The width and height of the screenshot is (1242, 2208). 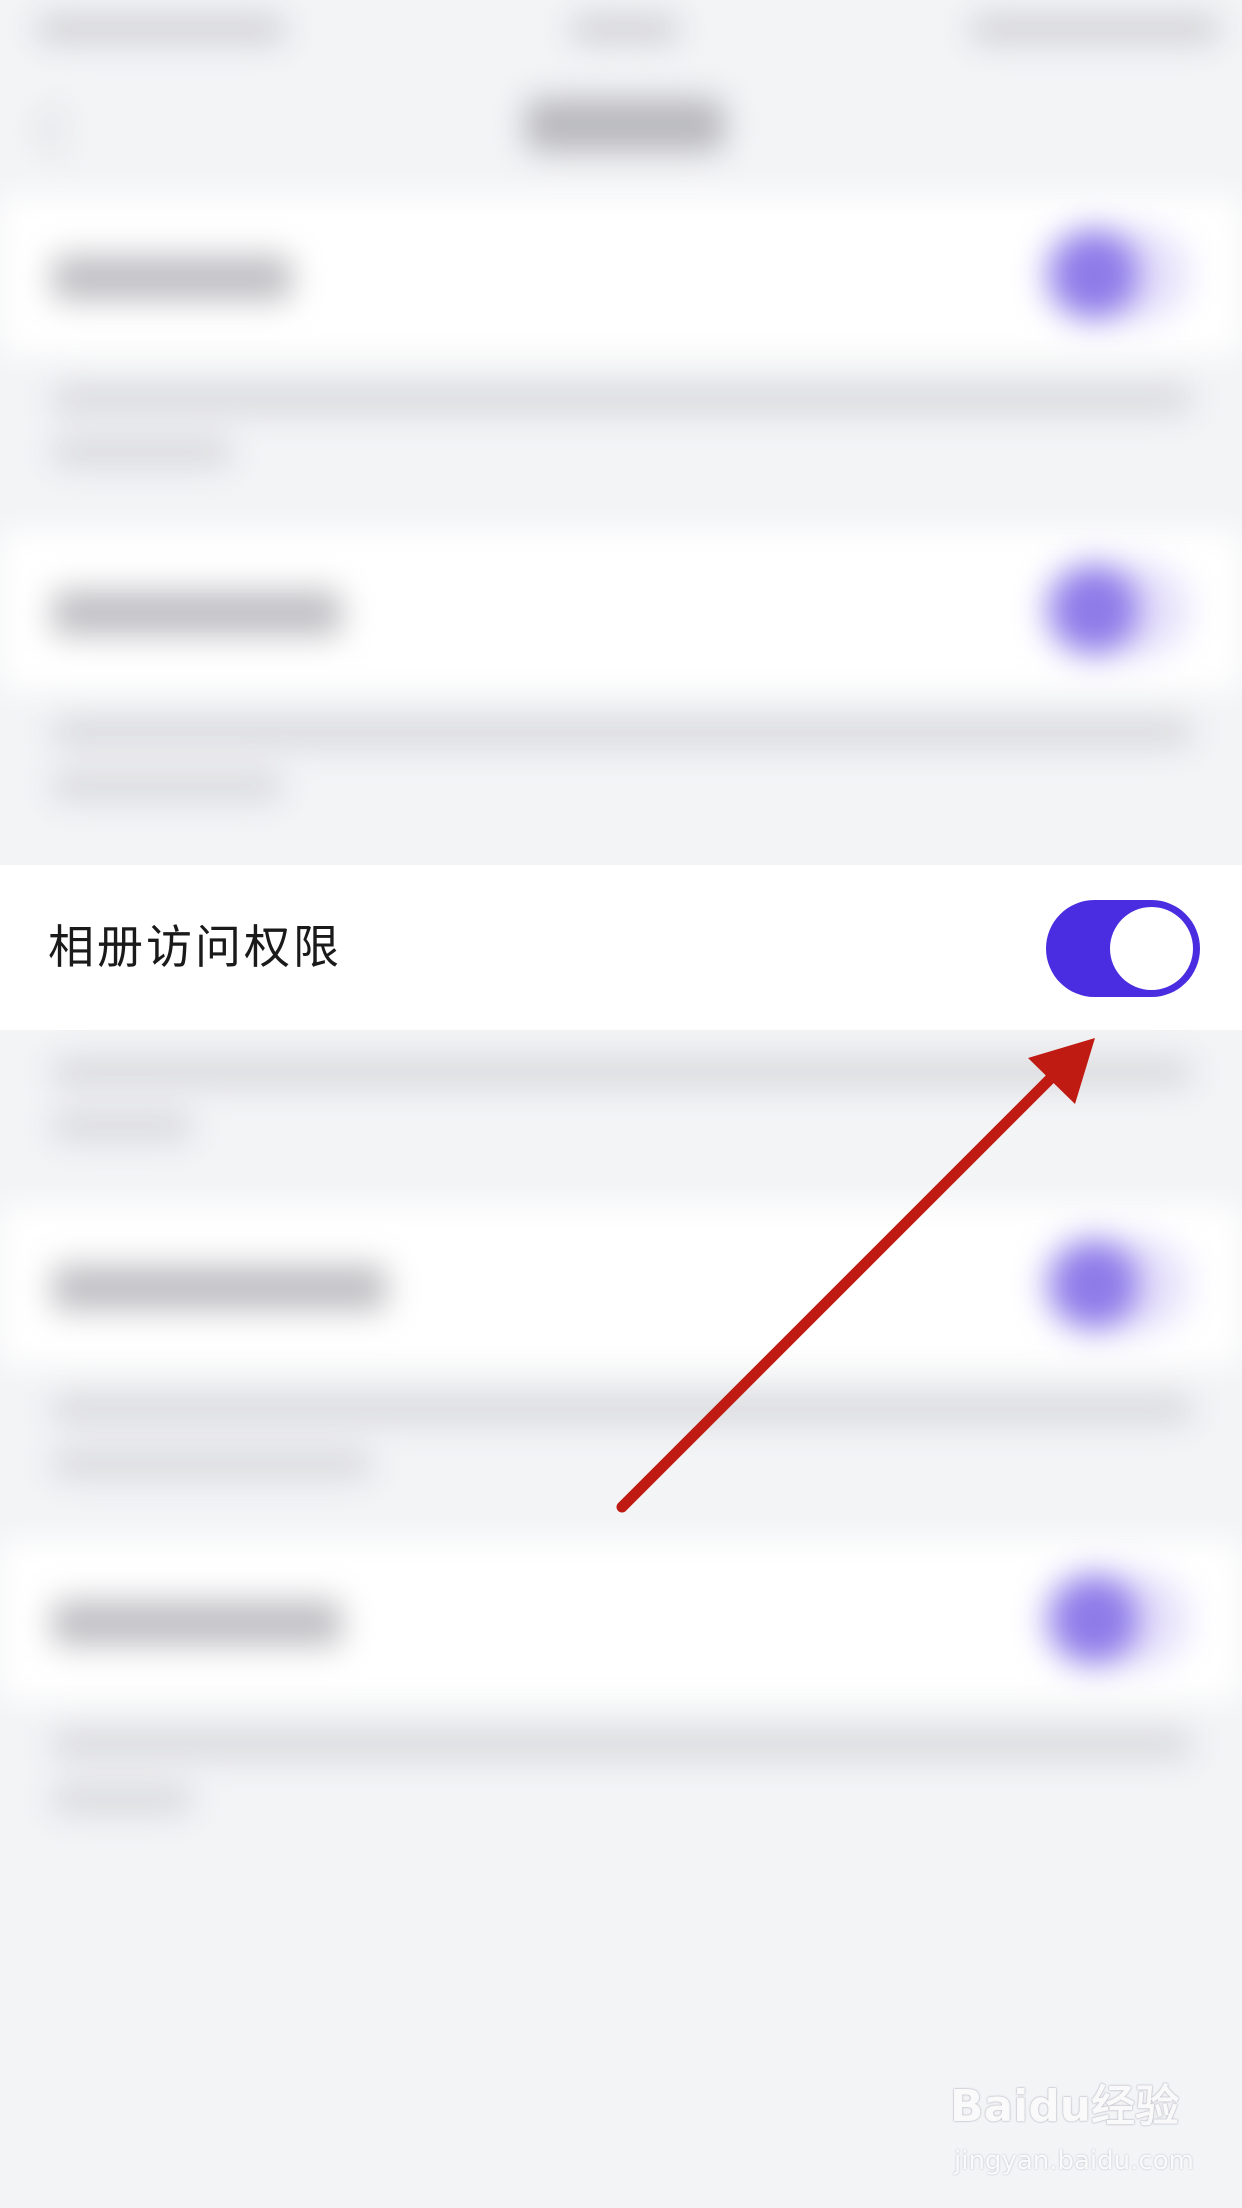 What do you see at coordinates (1065, 2106) in the screenshot?
I see `watermark-logo: Baidu经验` at bounding box center [1065, 2106].